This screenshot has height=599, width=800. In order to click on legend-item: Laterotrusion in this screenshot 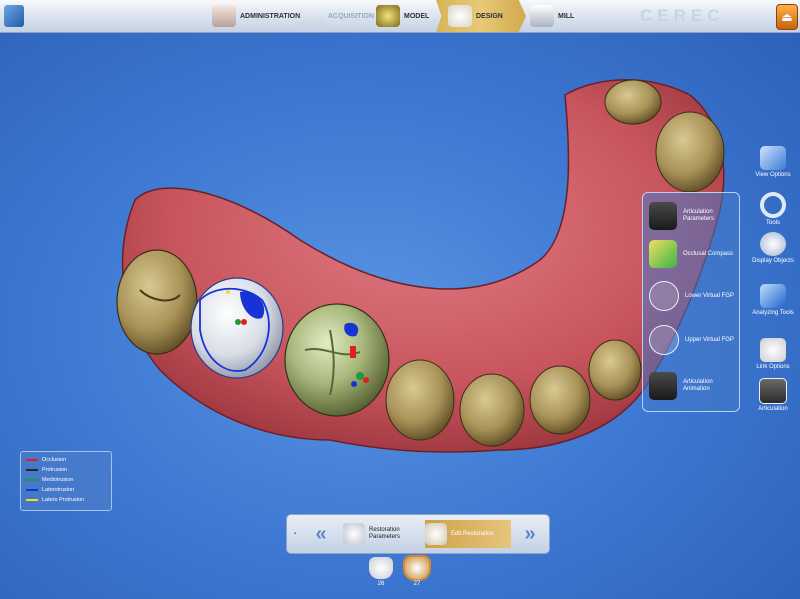, I will do `click(50, 490)`.